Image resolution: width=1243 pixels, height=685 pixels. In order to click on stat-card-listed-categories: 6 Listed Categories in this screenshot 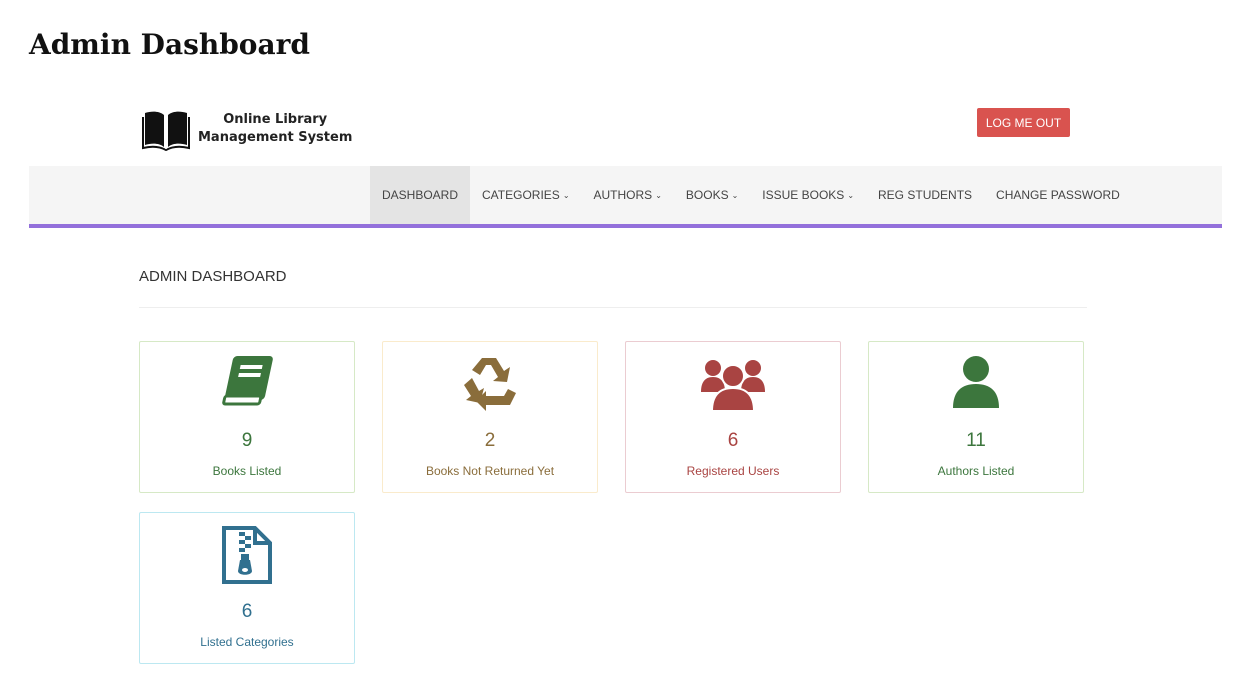, I will do `click(247, 588)`.